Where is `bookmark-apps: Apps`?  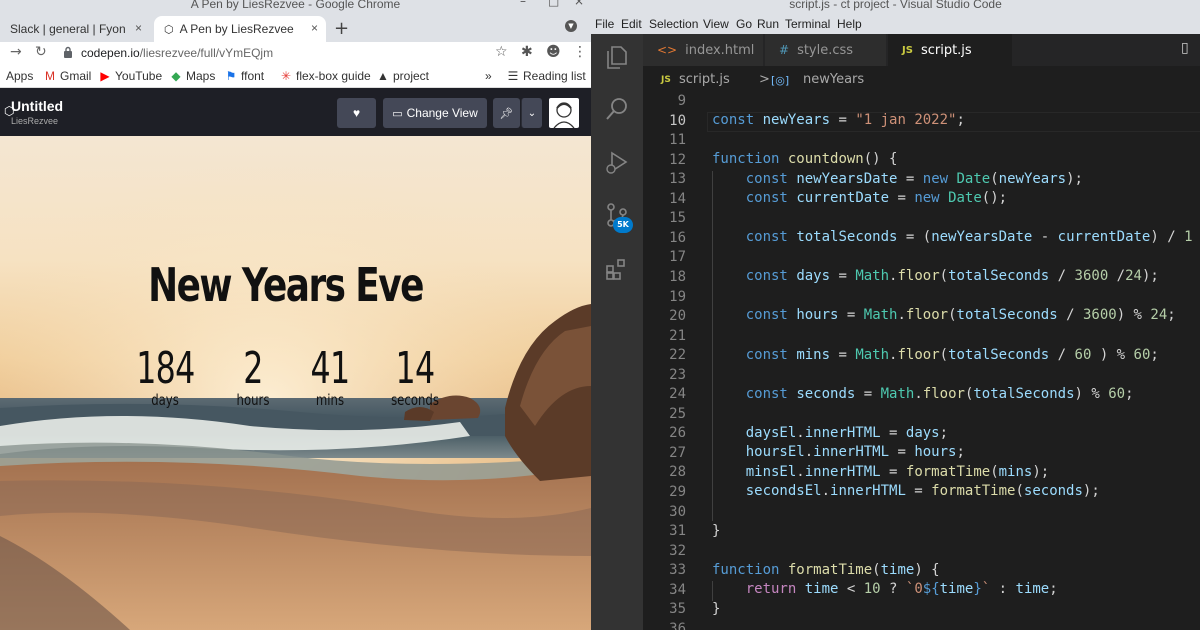 bookmark-apps: Apps is located at coordinates (19, 76).